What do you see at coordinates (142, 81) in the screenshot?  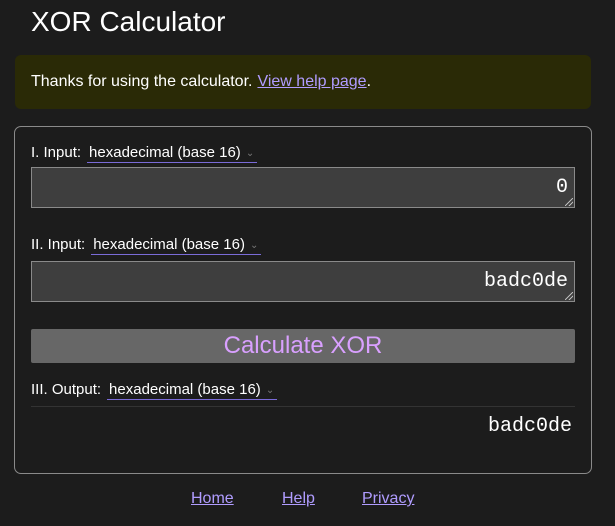 I see `notice-text: Thanks for using the calculator.` at bounding box center [142, 81].